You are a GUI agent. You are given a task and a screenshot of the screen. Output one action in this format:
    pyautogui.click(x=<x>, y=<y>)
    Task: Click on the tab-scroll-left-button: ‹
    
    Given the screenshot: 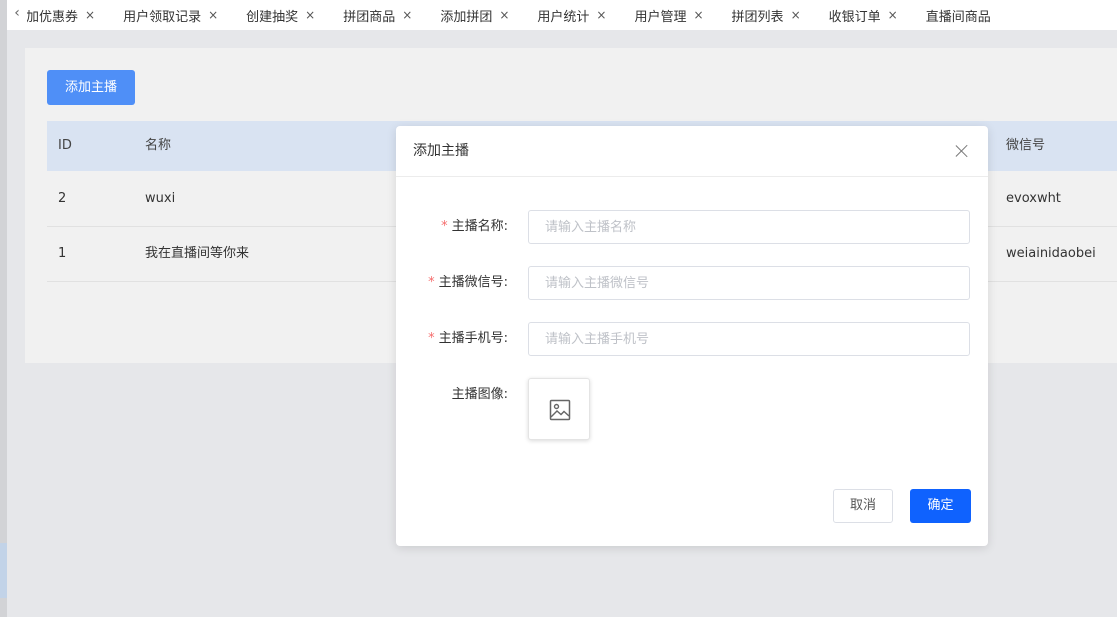 What is the action you would take?
    pyautogui.click(x=17, y=15)
    